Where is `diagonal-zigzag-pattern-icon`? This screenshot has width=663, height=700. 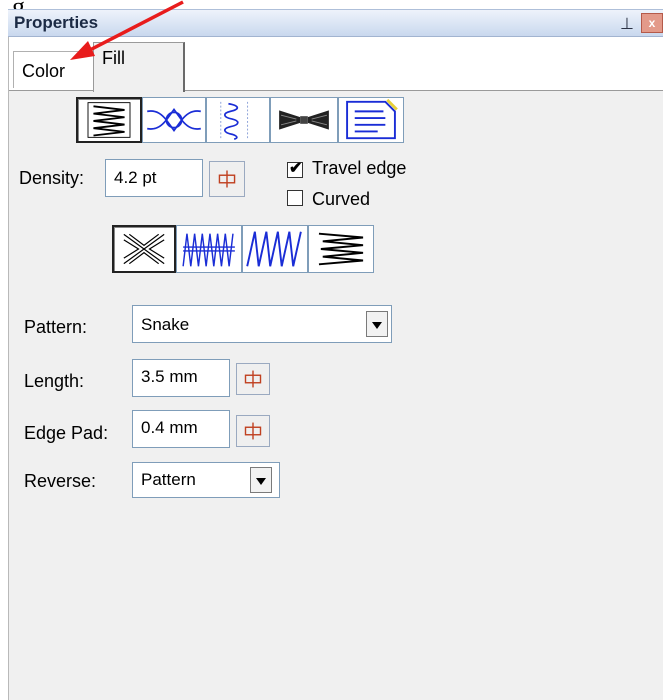 diagonal-zigzag-pattern-icon is located at coordinates (275, 249).